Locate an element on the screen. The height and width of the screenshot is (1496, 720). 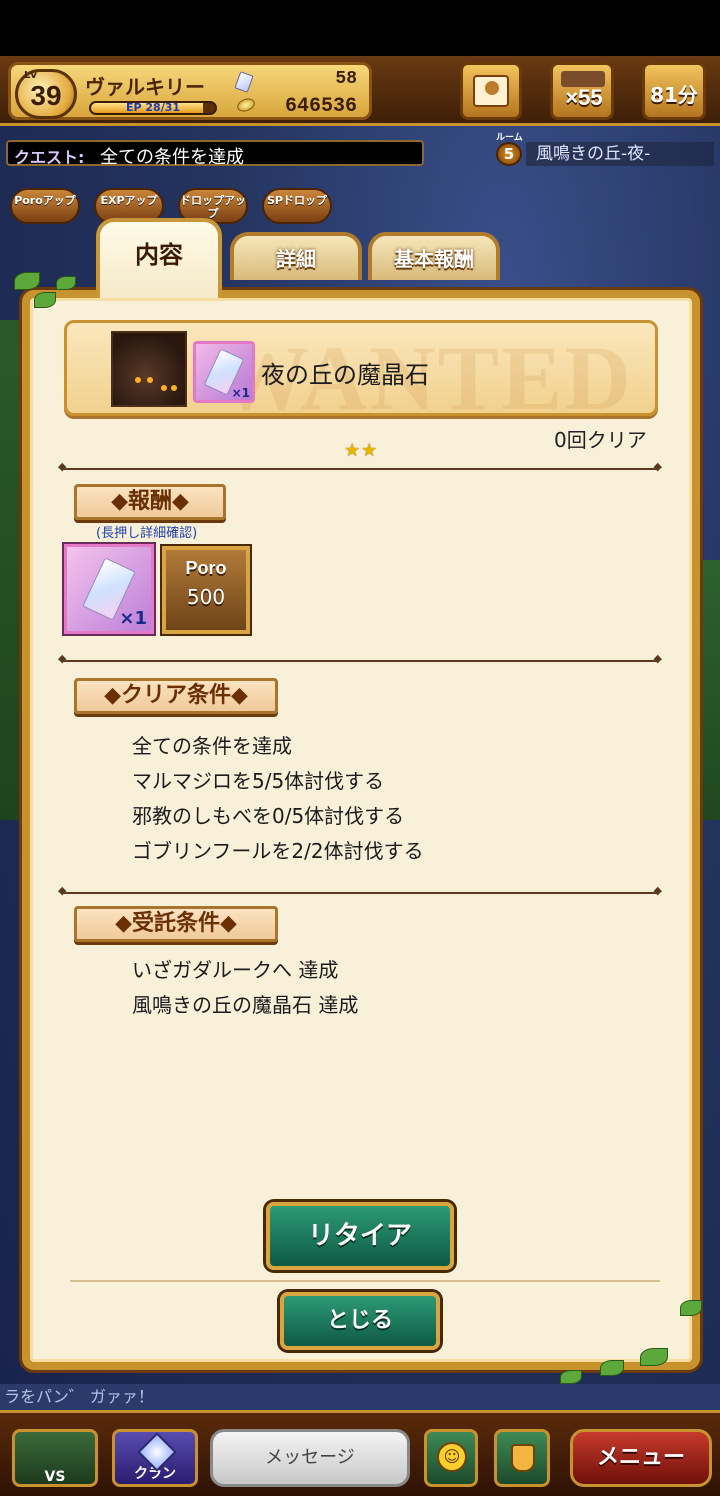
level-badge: Lv 39 is located at coordinates (46, 94).